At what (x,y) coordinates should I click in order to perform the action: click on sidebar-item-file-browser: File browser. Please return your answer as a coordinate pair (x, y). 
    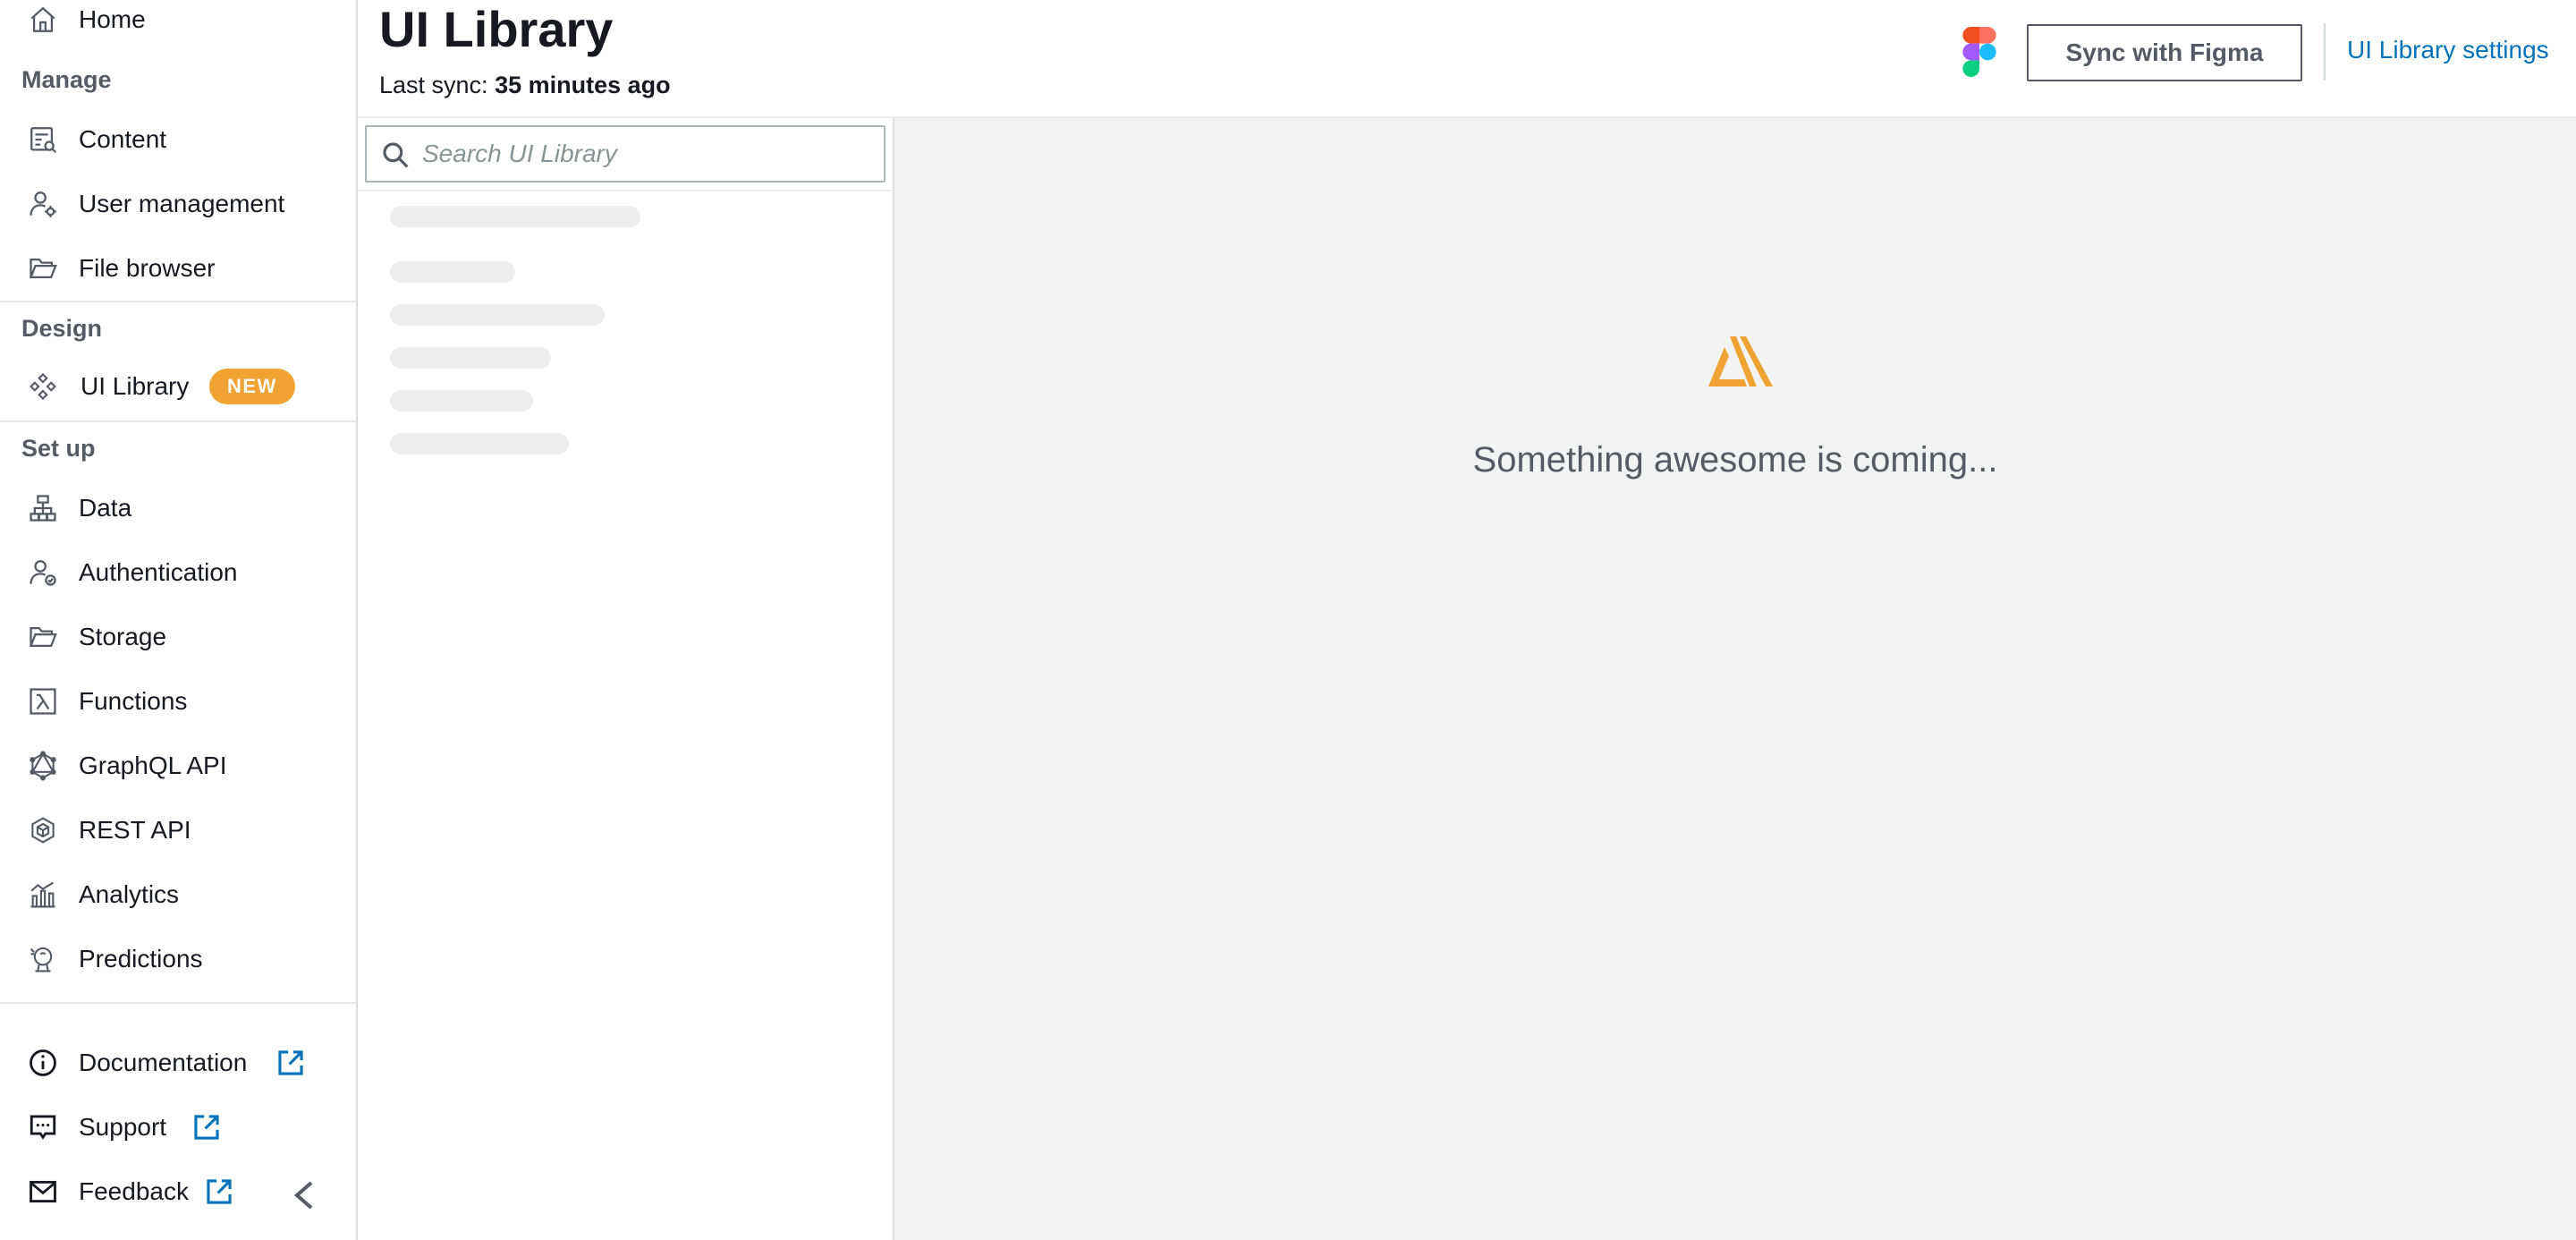
    Looking at the image, I should click on (178, 268).